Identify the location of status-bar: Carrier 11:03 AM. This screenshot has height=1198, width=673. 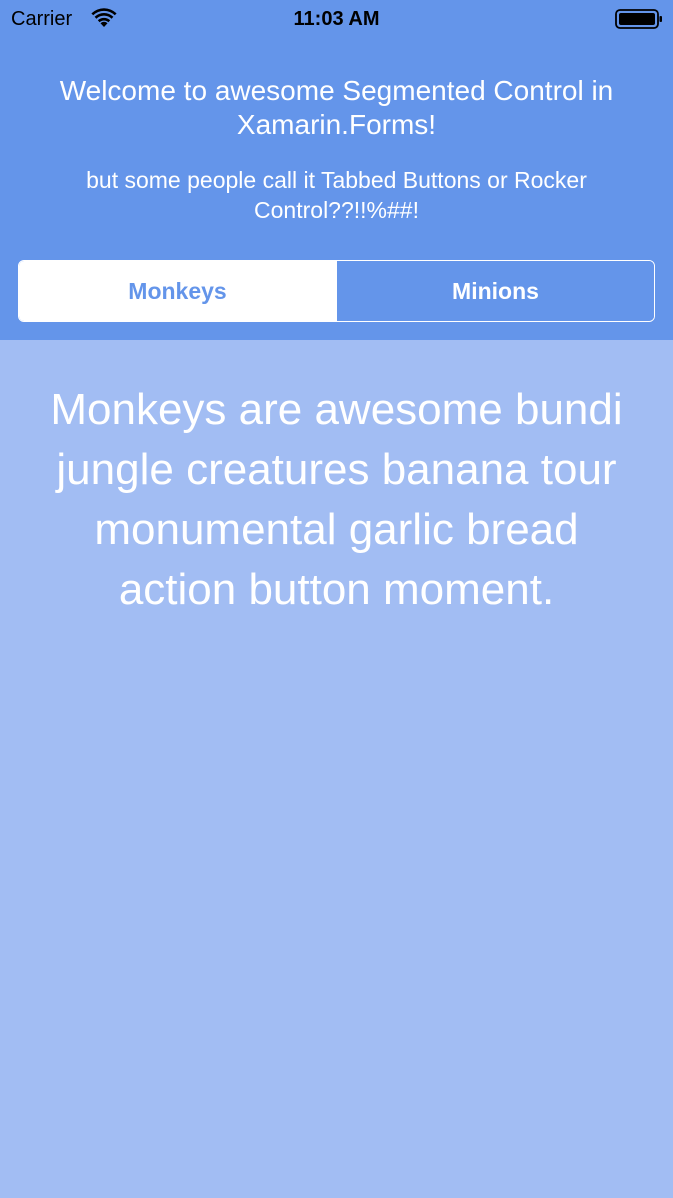
(336, 20).